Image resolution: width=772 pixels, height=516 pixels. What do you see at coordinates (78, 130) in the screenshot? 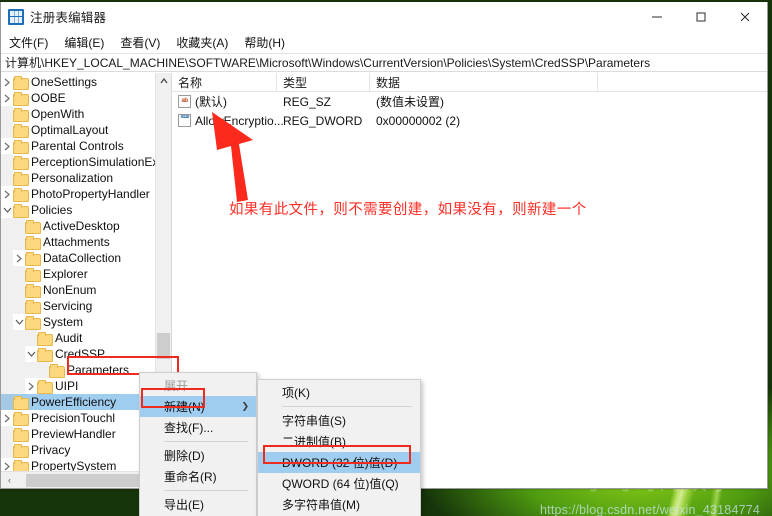
I see `tree-node-optimallayout: OptimalLayout` at bounding box center [78, 130].